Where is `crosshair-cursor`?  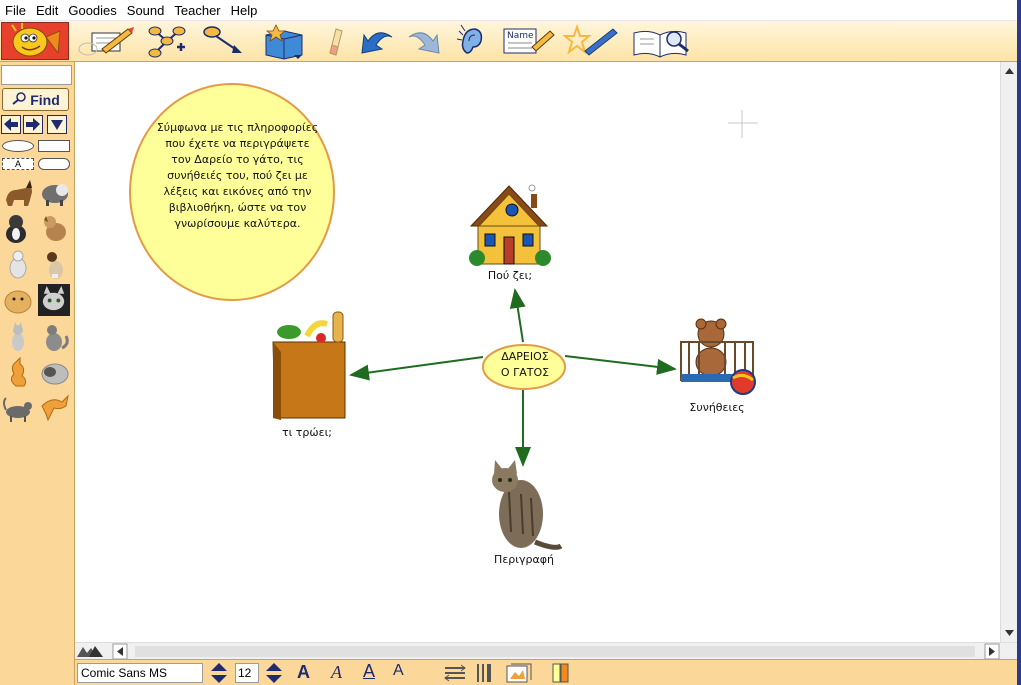 crosshair-cursor is located at coordinates (743, 124).